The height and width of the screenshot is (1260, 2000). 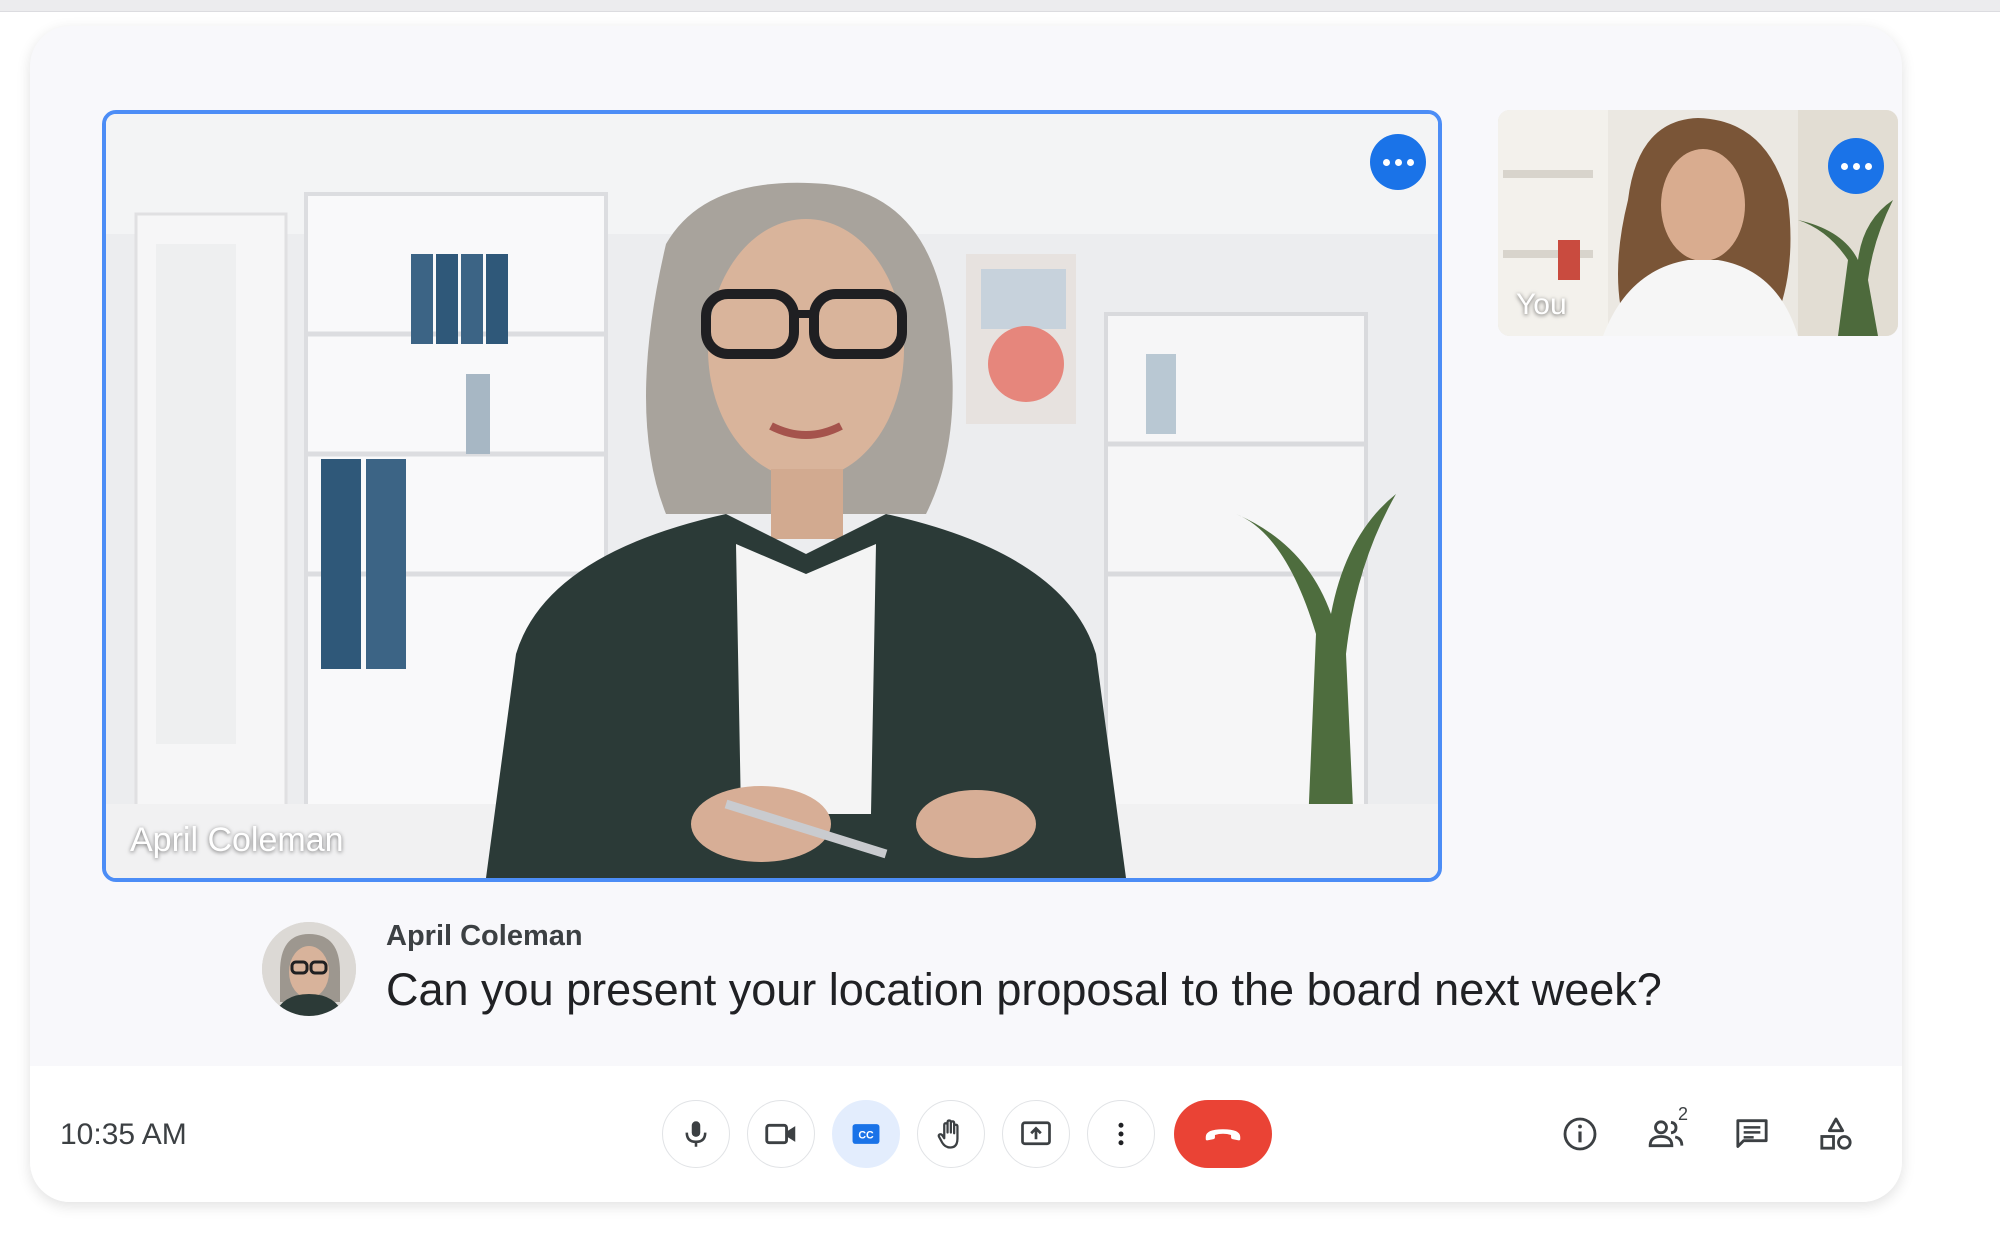 I want to click on info-icon, so click(x=1580, y=1134).